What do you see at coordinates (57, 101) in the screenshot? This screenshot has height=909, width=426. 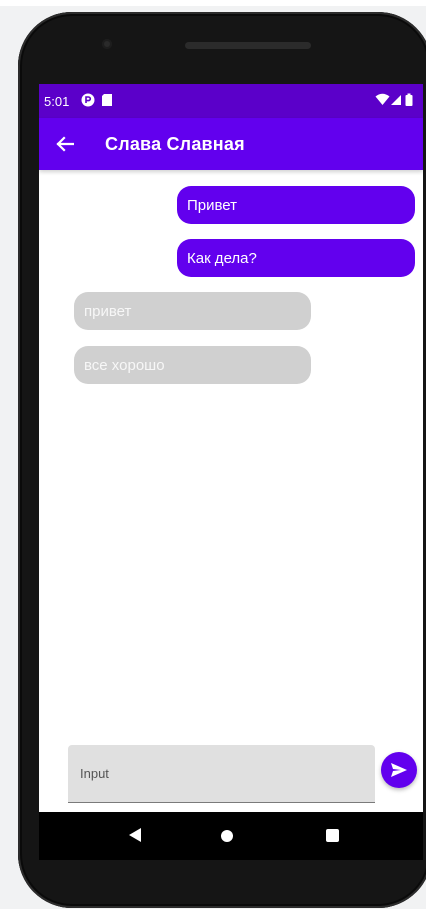 I see `status-time: 5:01` at bounding box center [57, 101].